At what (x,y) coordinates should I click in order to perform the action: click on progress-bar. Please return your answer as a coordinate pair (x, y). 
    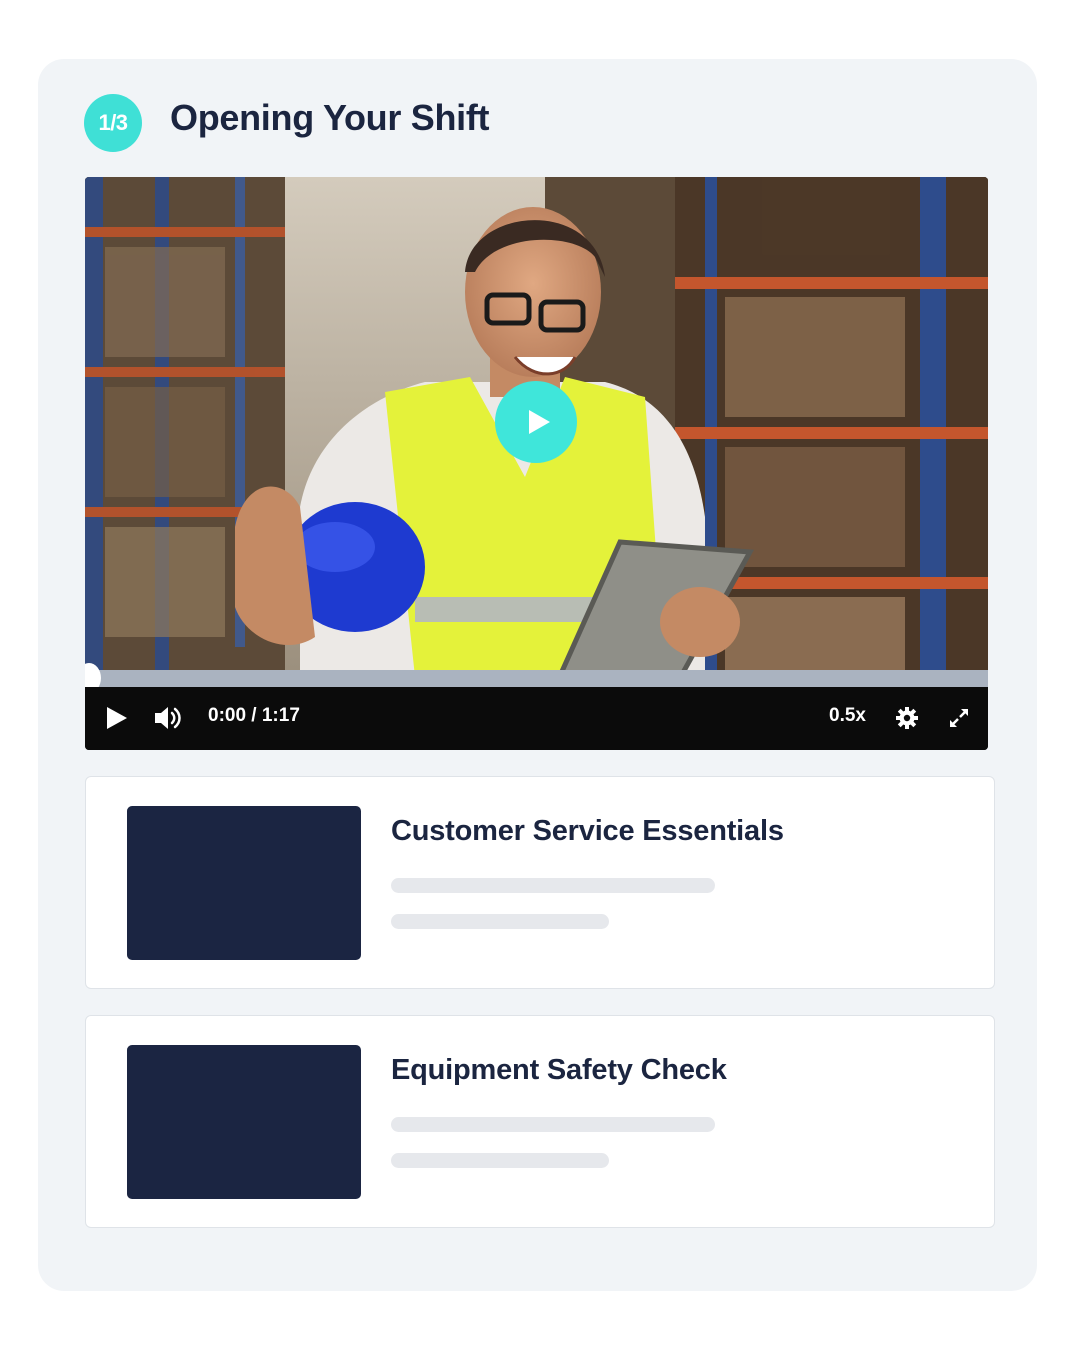
    Looking at the image, I should click on (536, 678).